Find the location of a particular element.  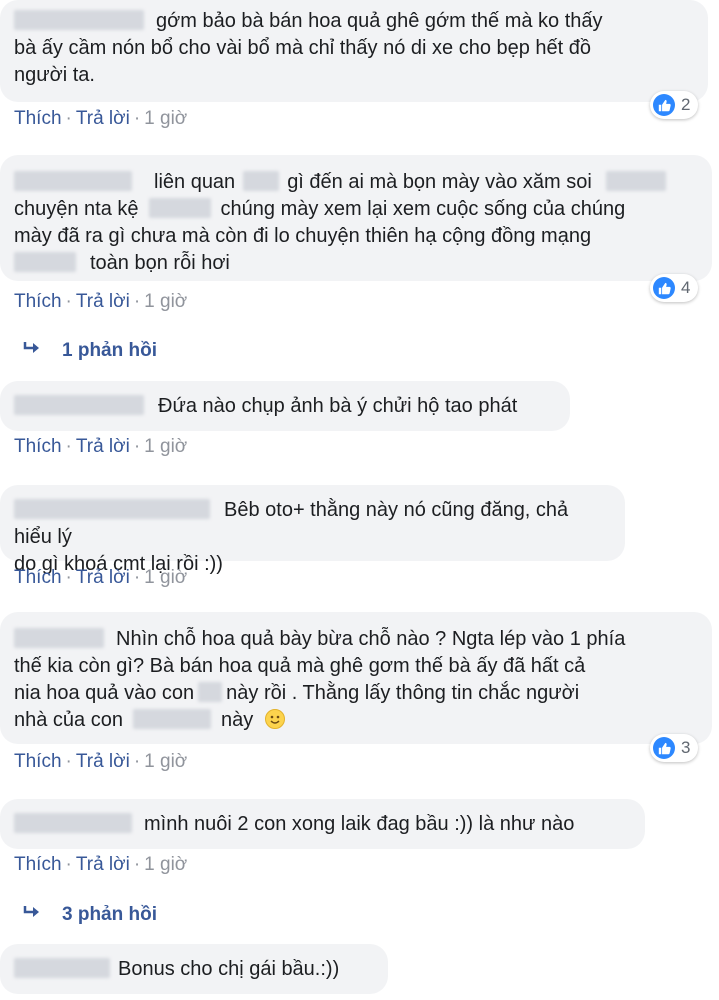

comment-bubble: Đứa nào chụp ảnh bà ý chửi hộ tao phát is located at coordinates (285, 406).